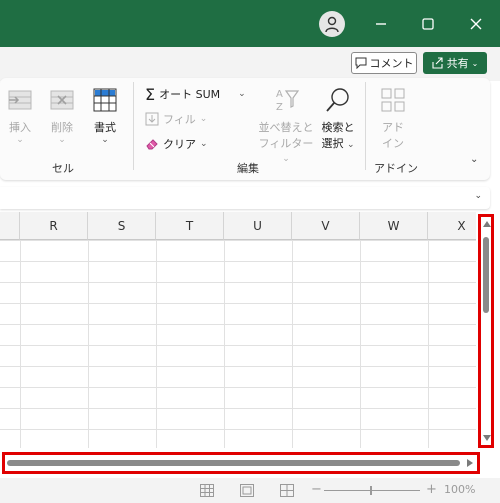 This screenshot has height=503, width=500. What do you see at coordinates (287, 490) in the screenshot?
I see `page-break-preview-icon` at bounding box center [287, 490].